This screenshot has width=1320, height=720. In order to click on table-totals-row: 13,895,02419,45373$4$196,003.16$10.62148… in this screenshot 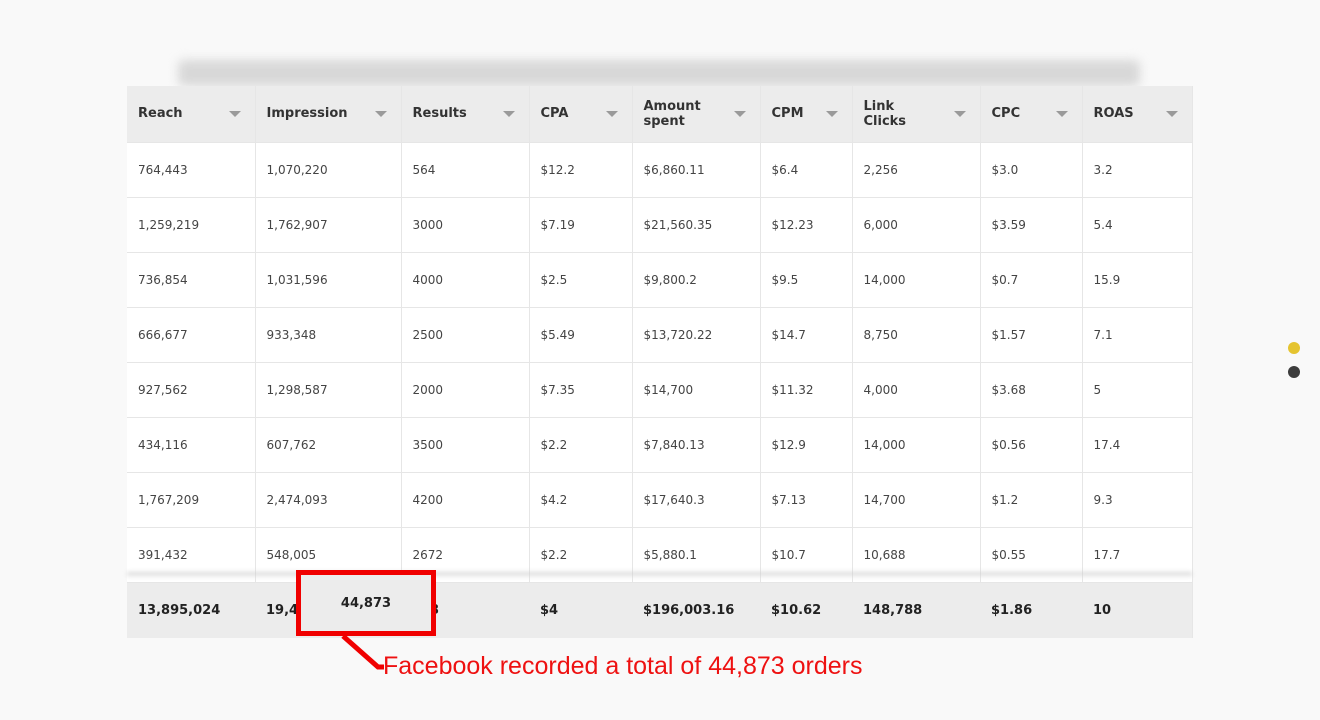, I will do `click(660, 610)`.